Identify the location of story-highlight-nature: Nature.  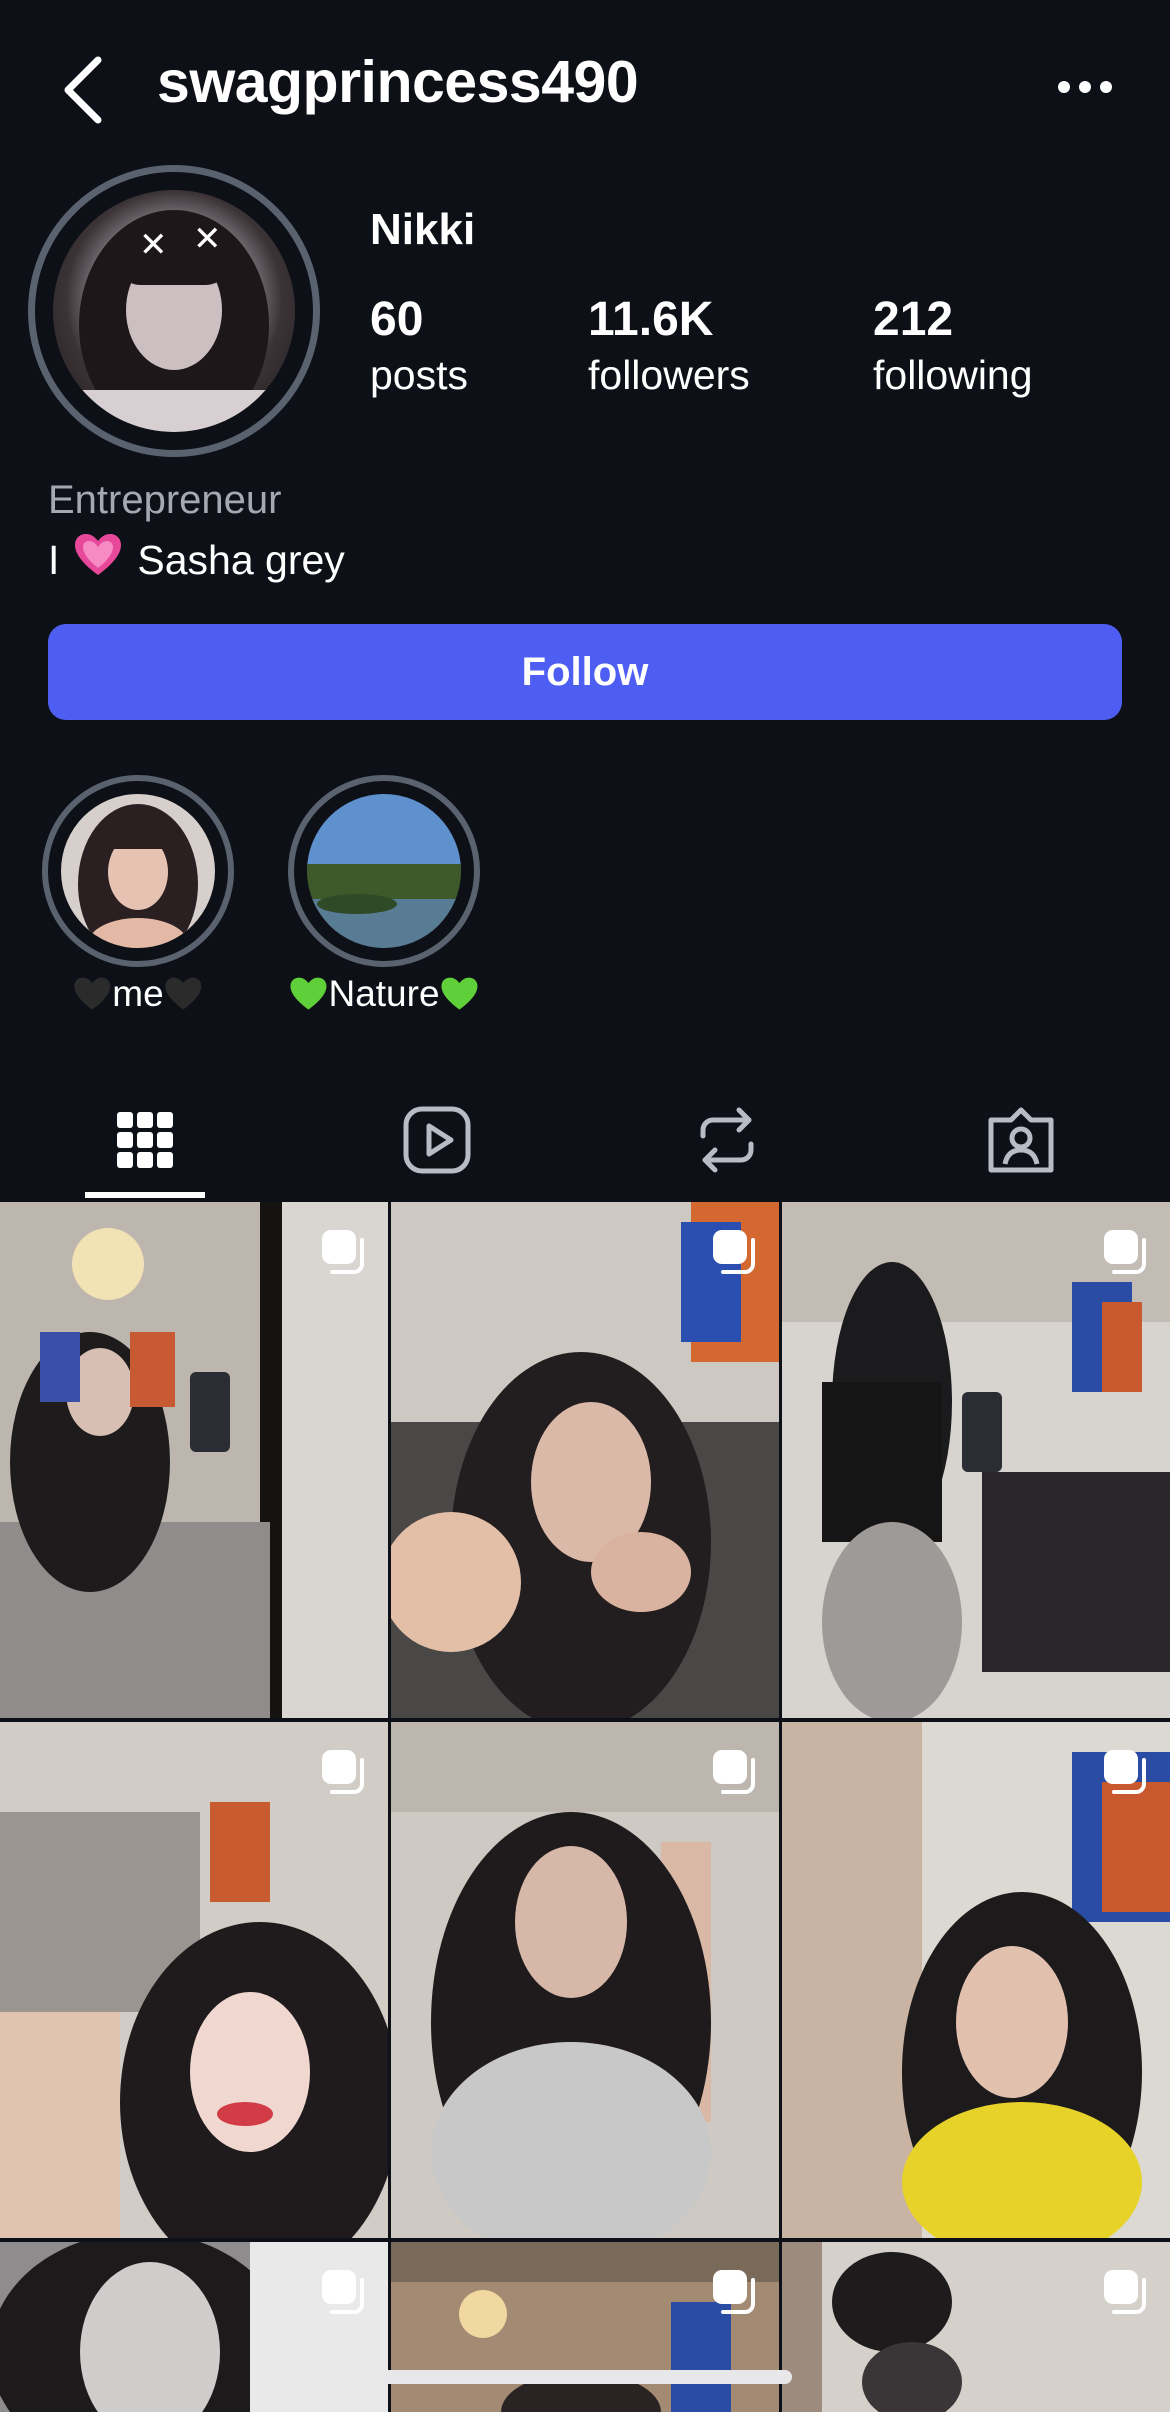
(384, 894).